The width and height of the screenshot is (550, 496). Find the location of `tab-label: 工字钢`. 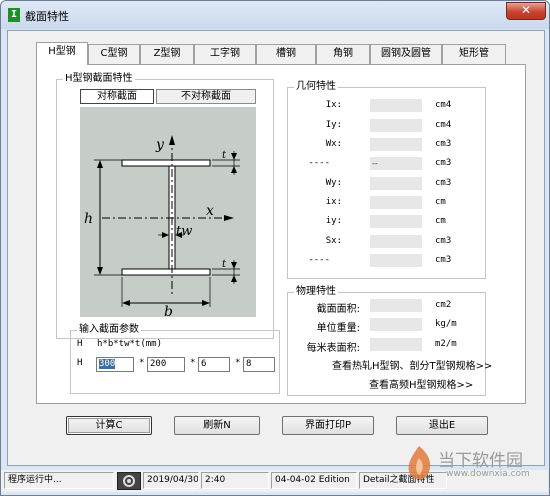

tab-label: 工字钢 is located at coordinates (225, 53).